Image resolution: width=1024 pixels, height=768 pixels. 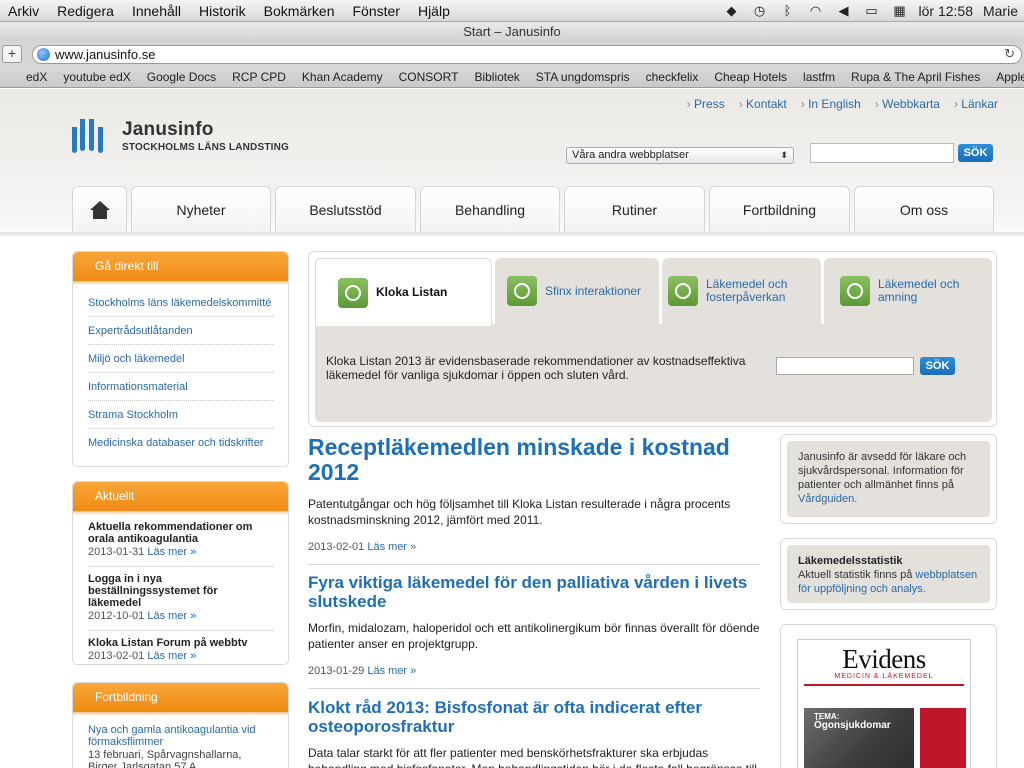 I want to click on courses-box-title: Fortbildning, so click(x=180, y=699).